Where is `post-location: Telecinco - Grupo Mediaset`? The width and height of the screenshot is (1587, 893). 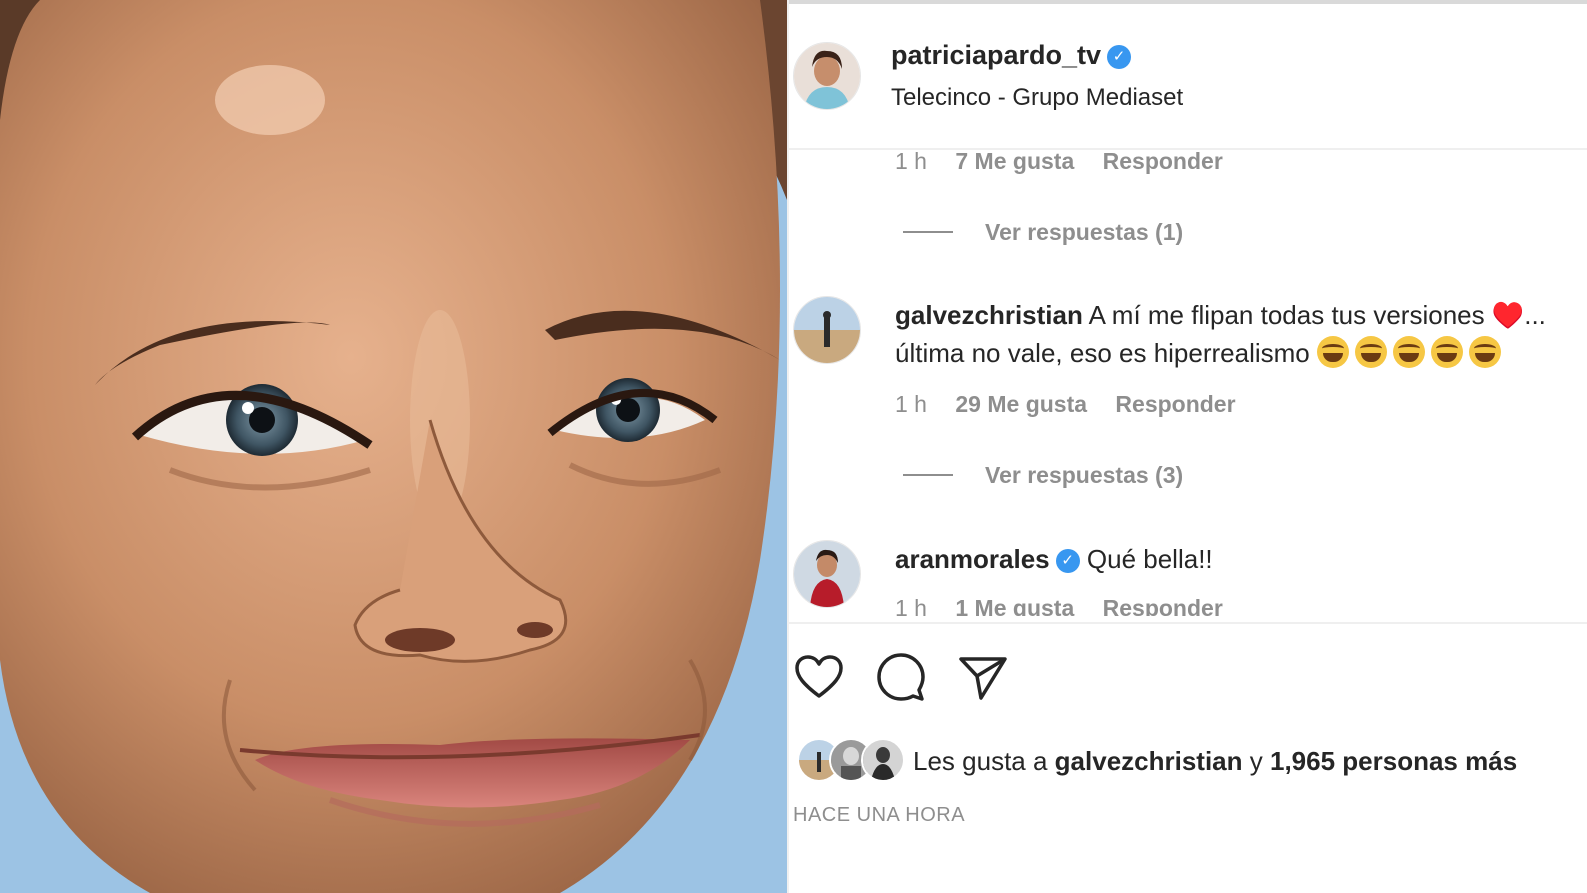 post-location: Telecinco - Grupo Mediaset is located at coordinates (1037, 98).